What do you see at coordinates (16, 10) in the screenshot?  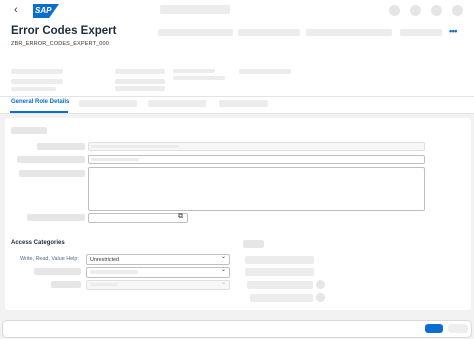 I see `back-icon: ‹` at bounding box center [16, 10].